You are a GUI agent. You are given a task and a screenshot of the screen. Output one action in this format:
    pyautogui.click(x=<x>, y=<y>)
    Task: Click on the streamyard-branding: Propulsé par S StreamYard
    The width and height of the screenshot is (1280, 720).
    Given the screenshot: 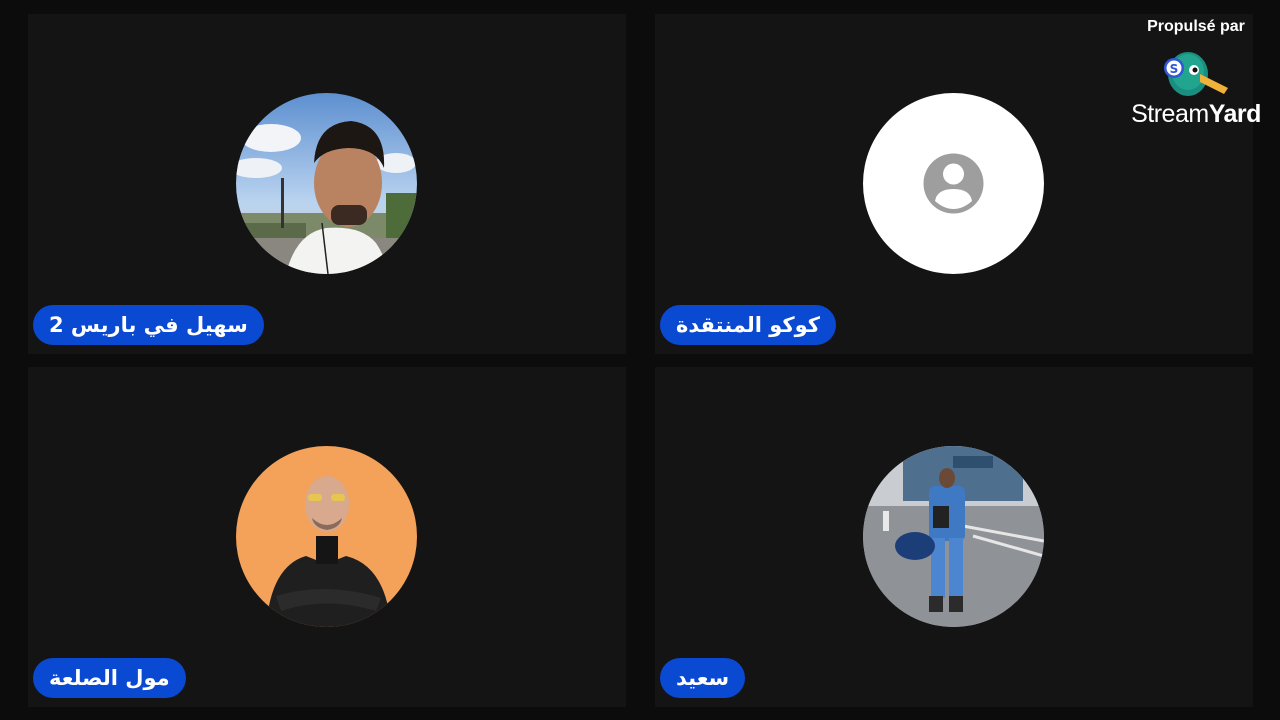 What is the action you would take?
    pyautogui.click(x=1196, y=74)
    